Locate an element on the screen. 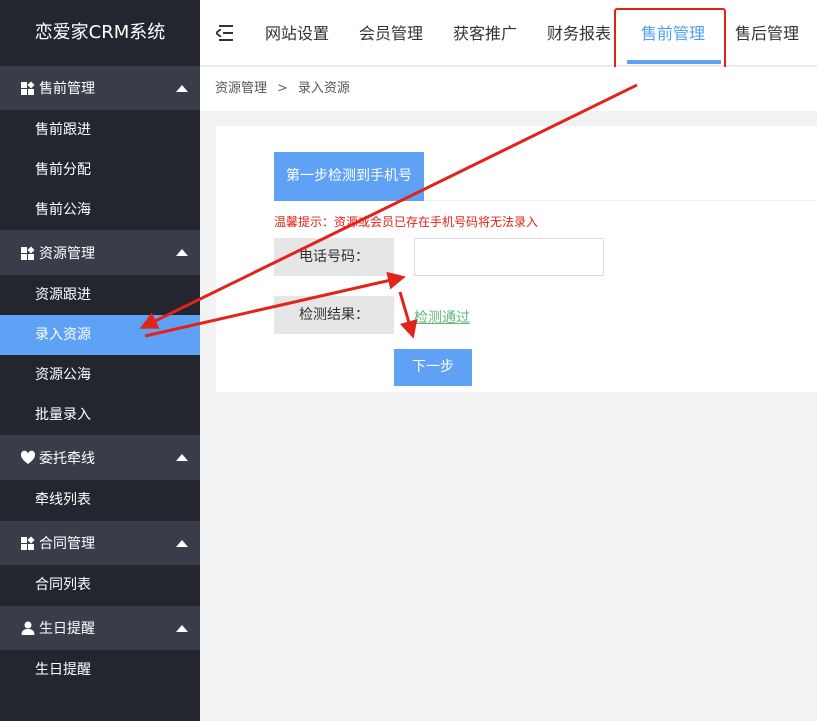 The height and width of the screenshot is (721, 817). brand-title: 恋爱家CRM系统 is located at coordinates (100, 33).